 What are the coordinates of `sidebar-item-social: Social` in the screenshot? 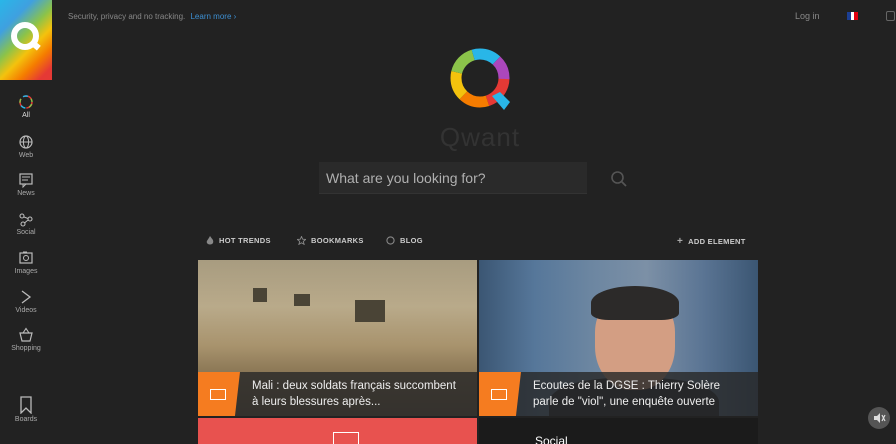 It's located at (26, 223).